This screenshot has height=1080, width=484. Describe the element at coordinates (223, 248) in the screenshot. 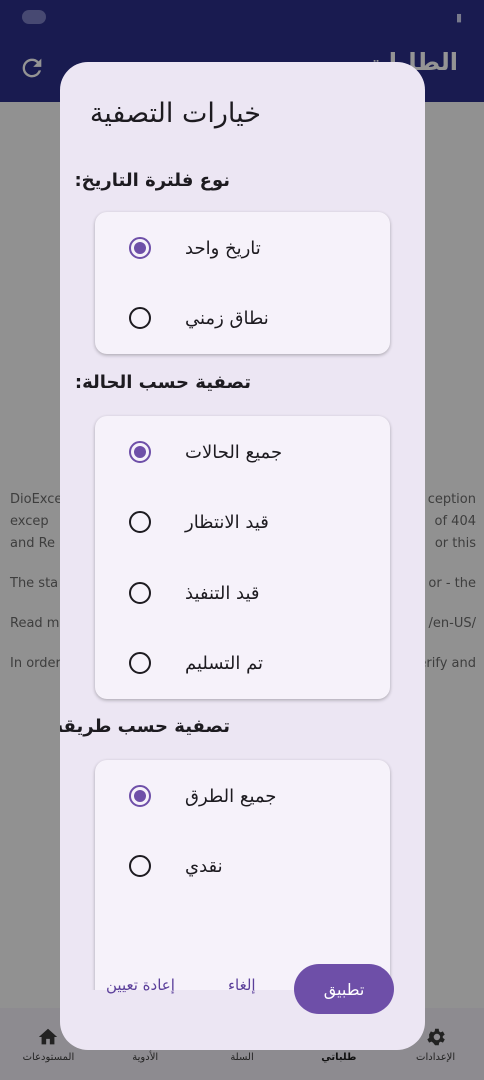

I see `option-label: تاريخ واحد` at that location.